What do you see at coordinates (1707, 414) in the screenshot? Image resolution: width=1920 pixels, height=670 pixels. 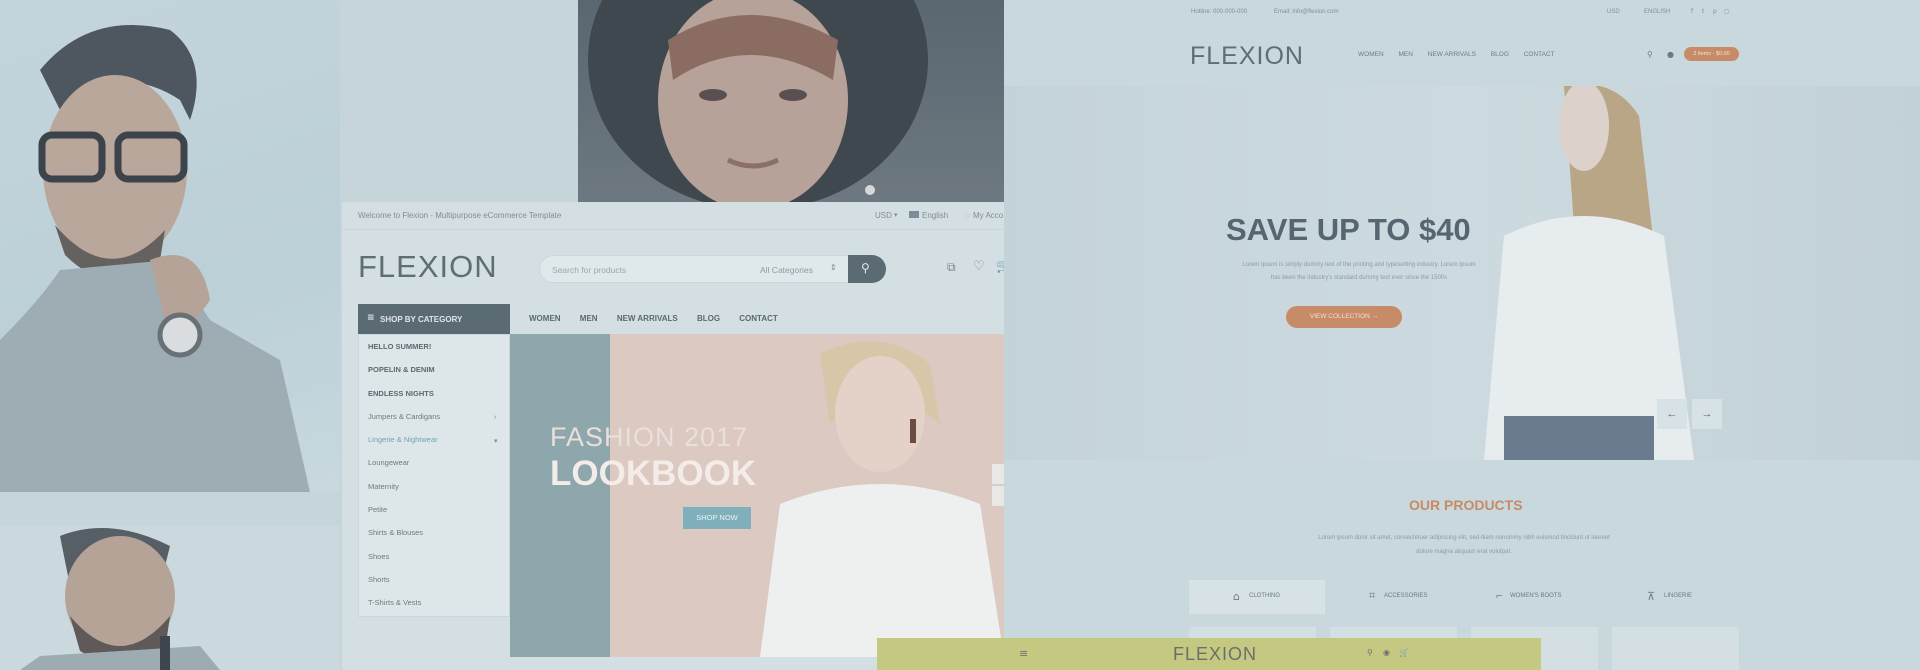 I see `next-arrow-icon: →` at bounding box center [1707, 414].